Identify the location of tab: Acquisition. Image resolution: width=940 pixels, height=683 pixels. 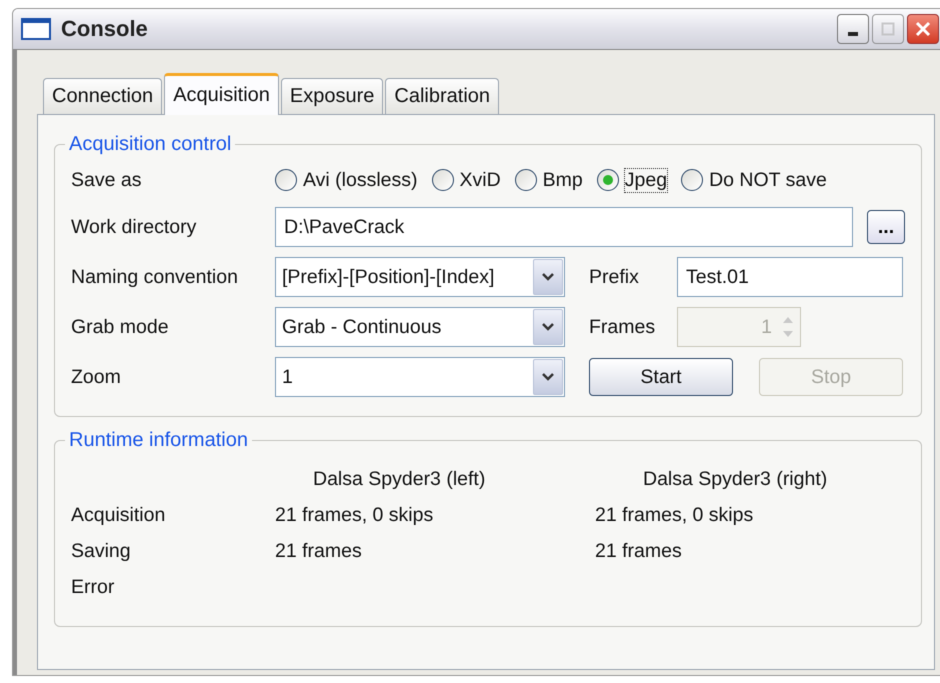
(221, 94).